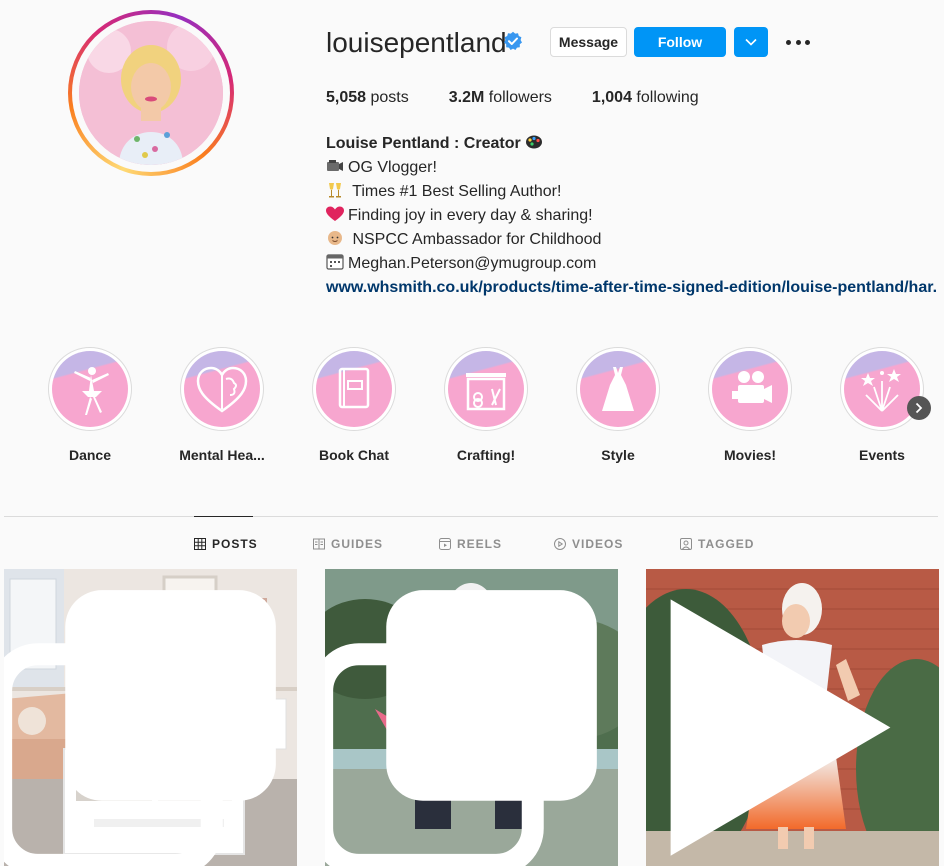 This screenshot has width=944, height=866. I want to click on baby-emoji-icon, so click(335, 238).